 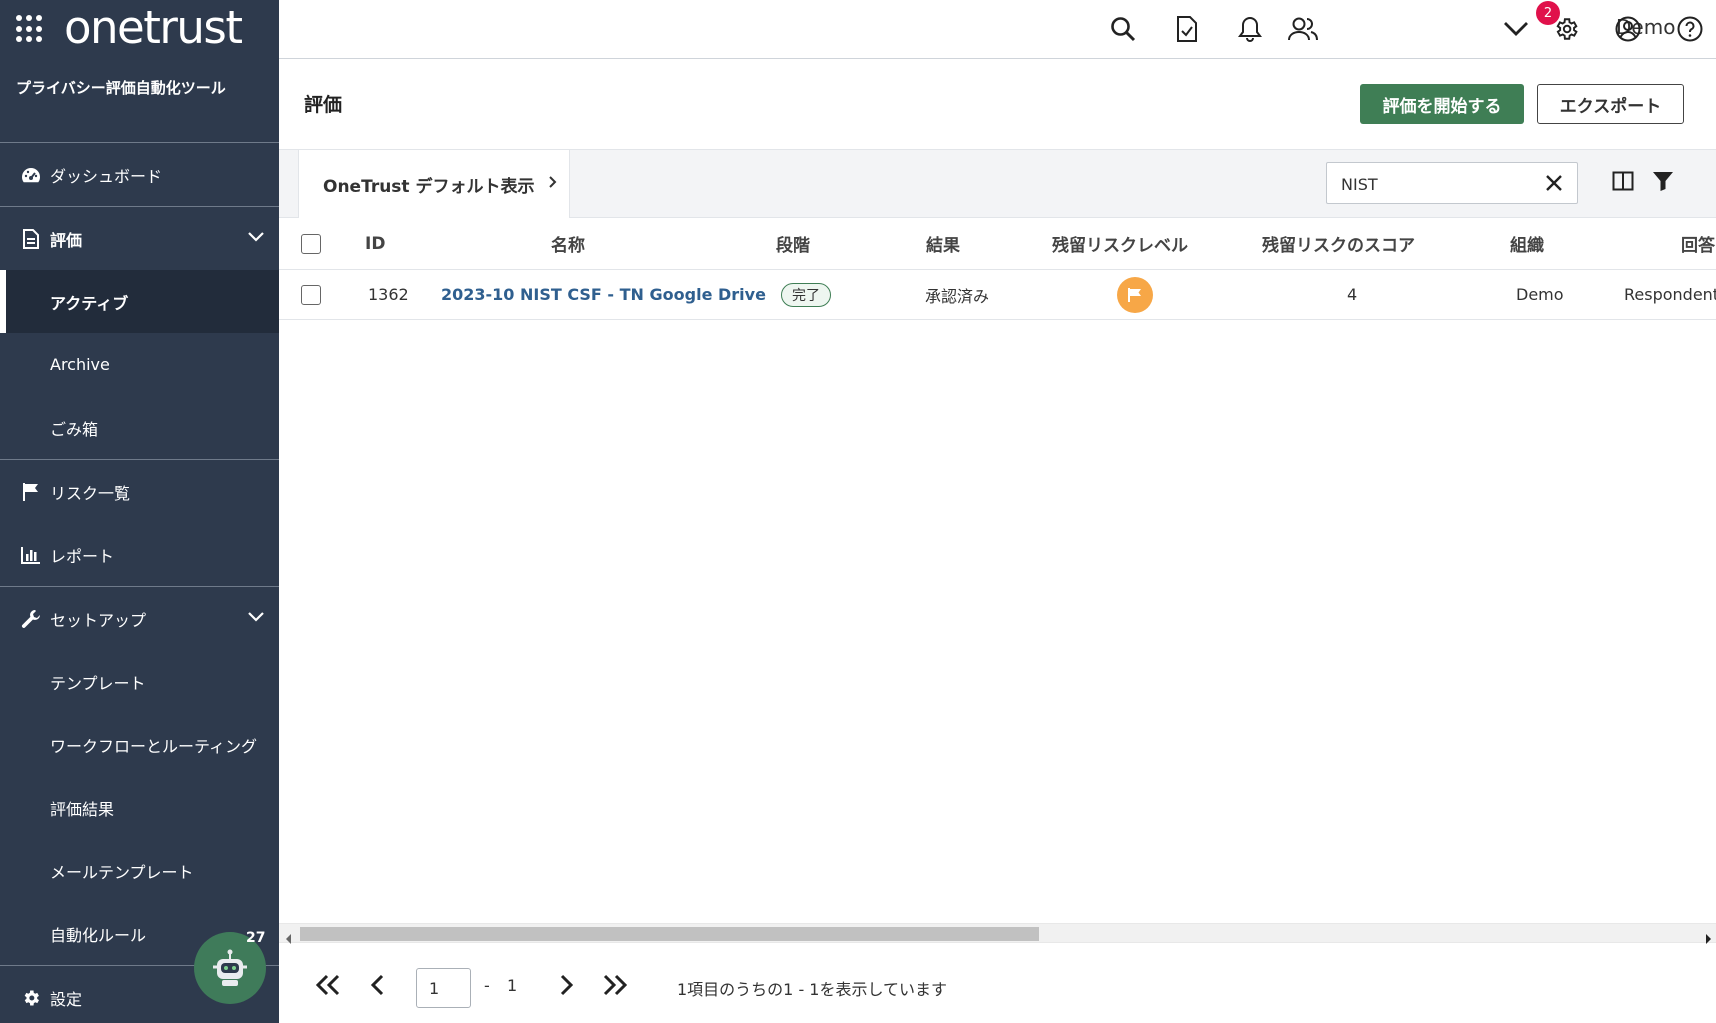 I want to click on app-launcher-icon, so click(x=30, y=29).